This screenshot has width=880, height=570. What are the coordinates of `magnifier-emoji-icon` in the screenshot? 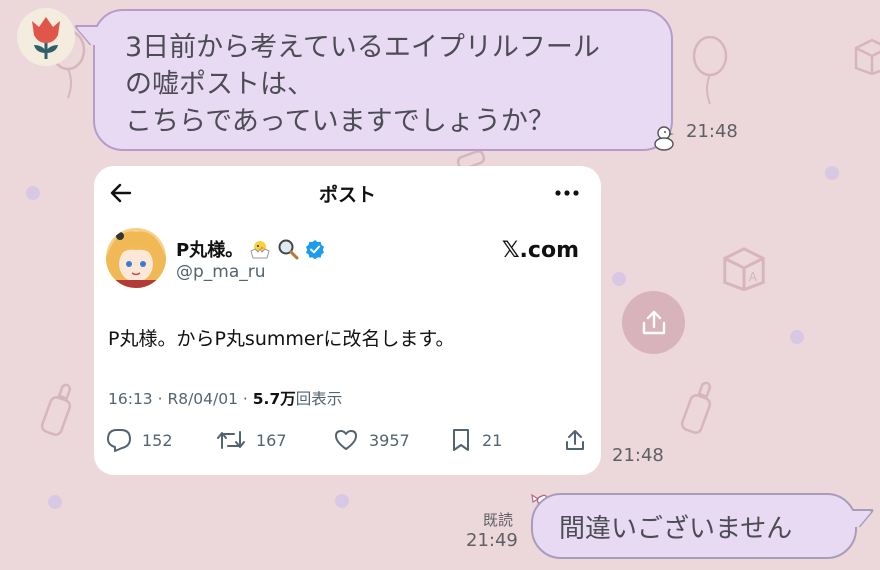 It's located at (288, 249).